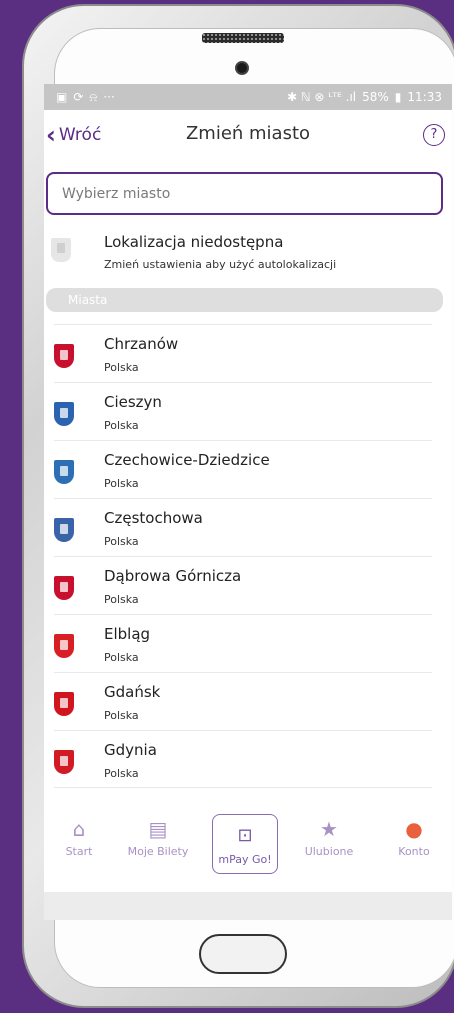  Describe the element at coordinates (243, 527) in the screenshot. I see `city-item: Częstochowa Polska` at that location.